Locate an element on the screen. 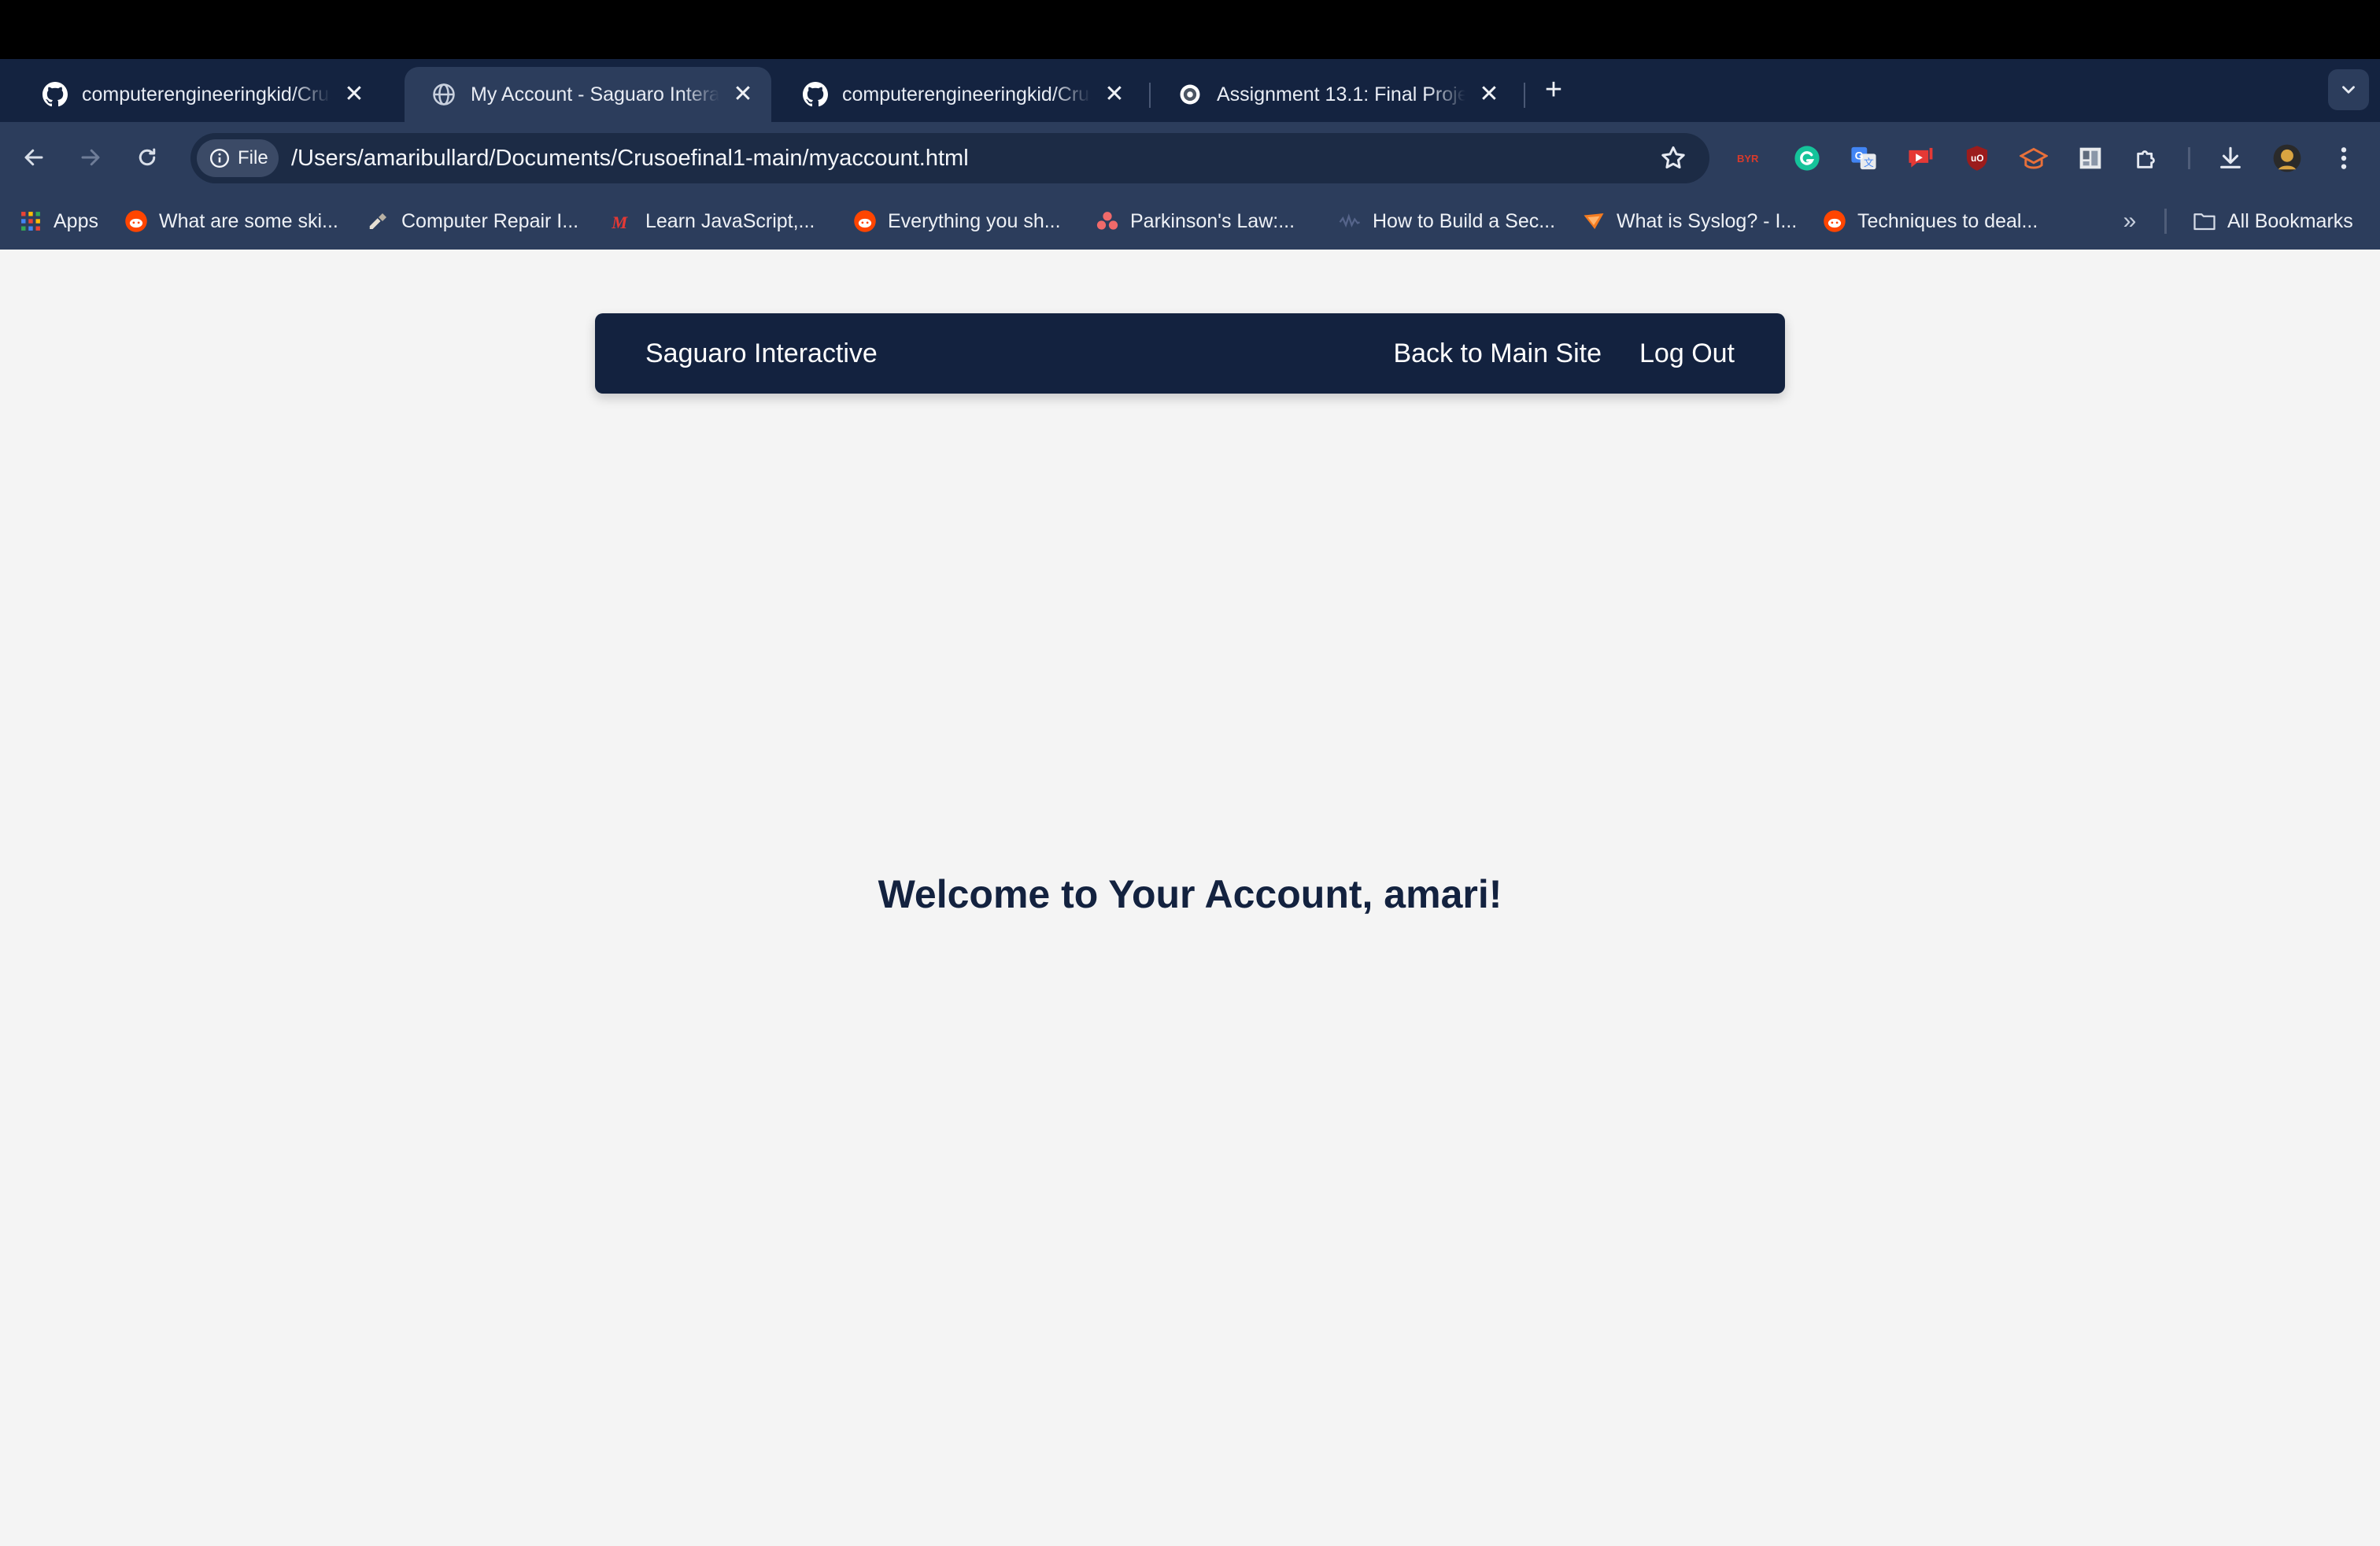 Image resolution: width=2380 pixels, height=1546 pixels. m-logo-icon: M is located at coordinates (622, 221).